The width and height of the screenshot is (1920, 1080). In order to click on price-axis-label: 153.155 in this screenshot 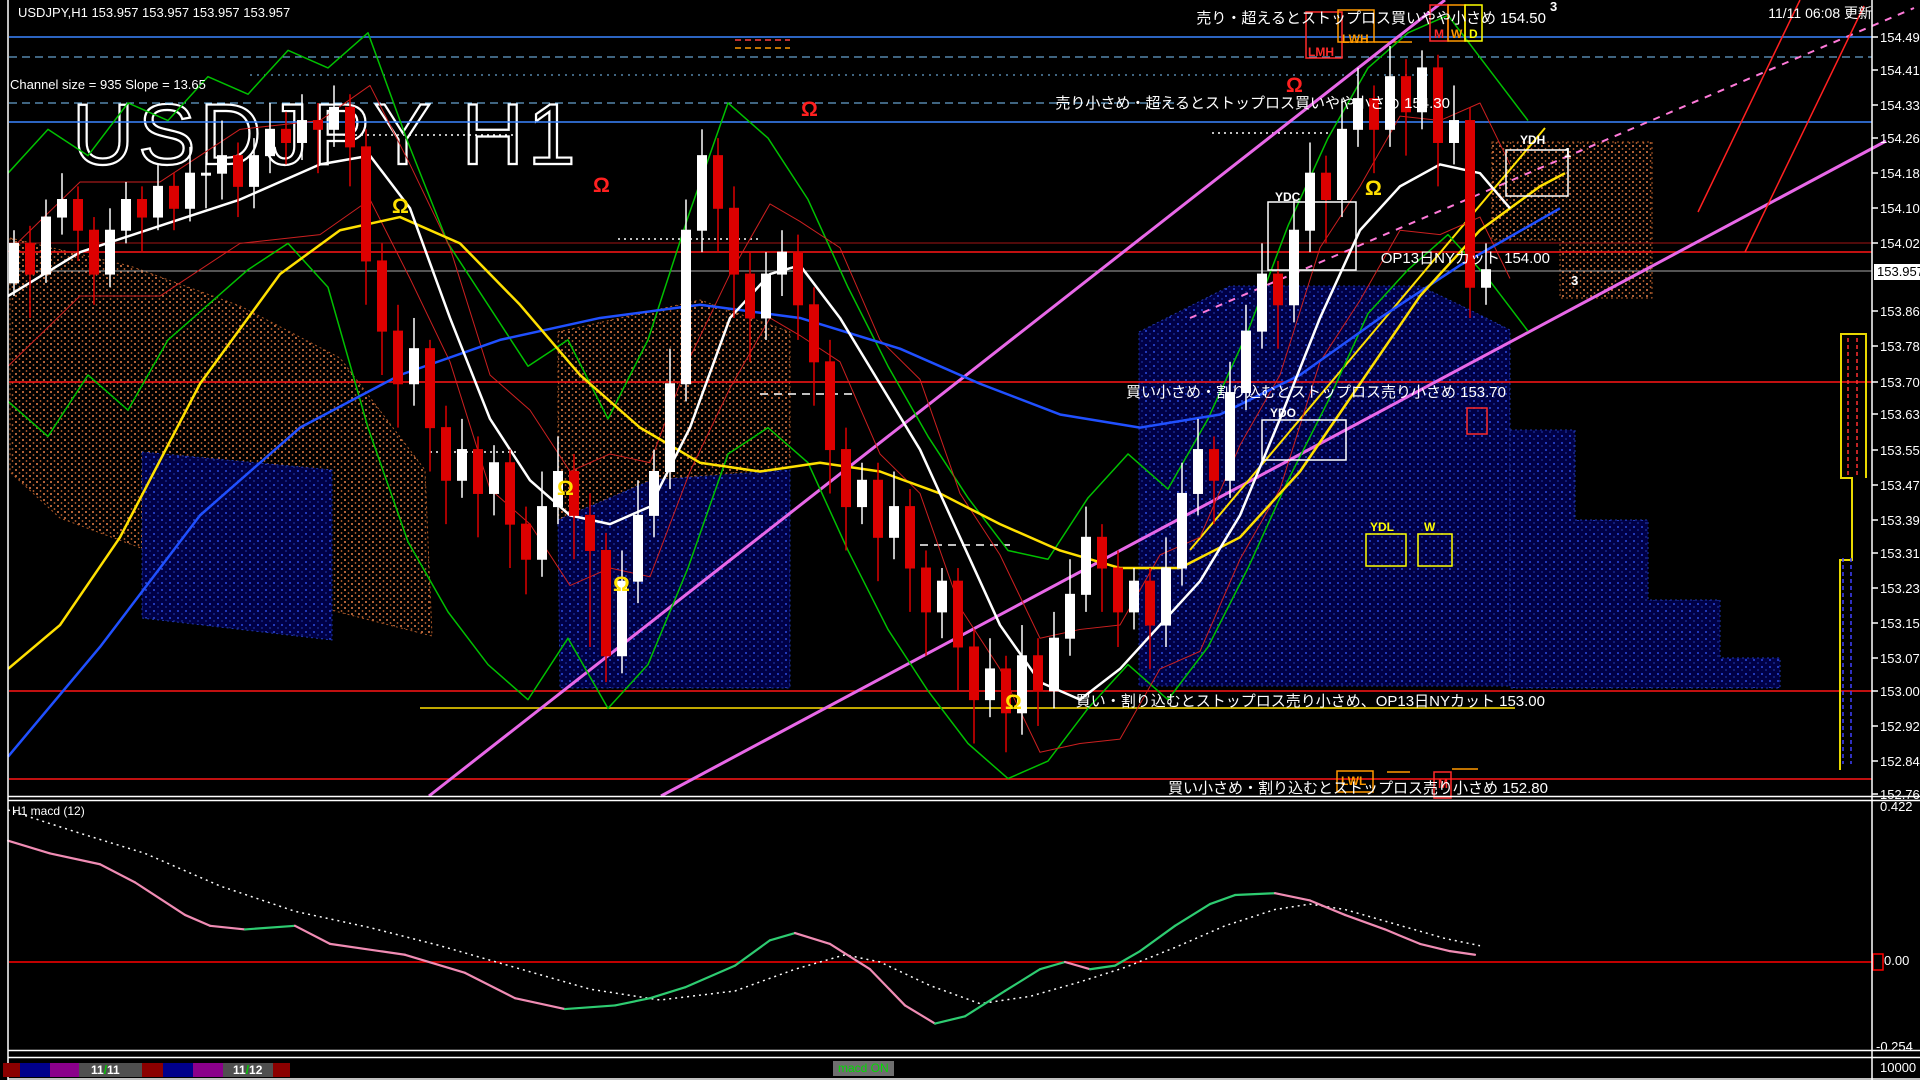, I will do `click(1900, 623)`.